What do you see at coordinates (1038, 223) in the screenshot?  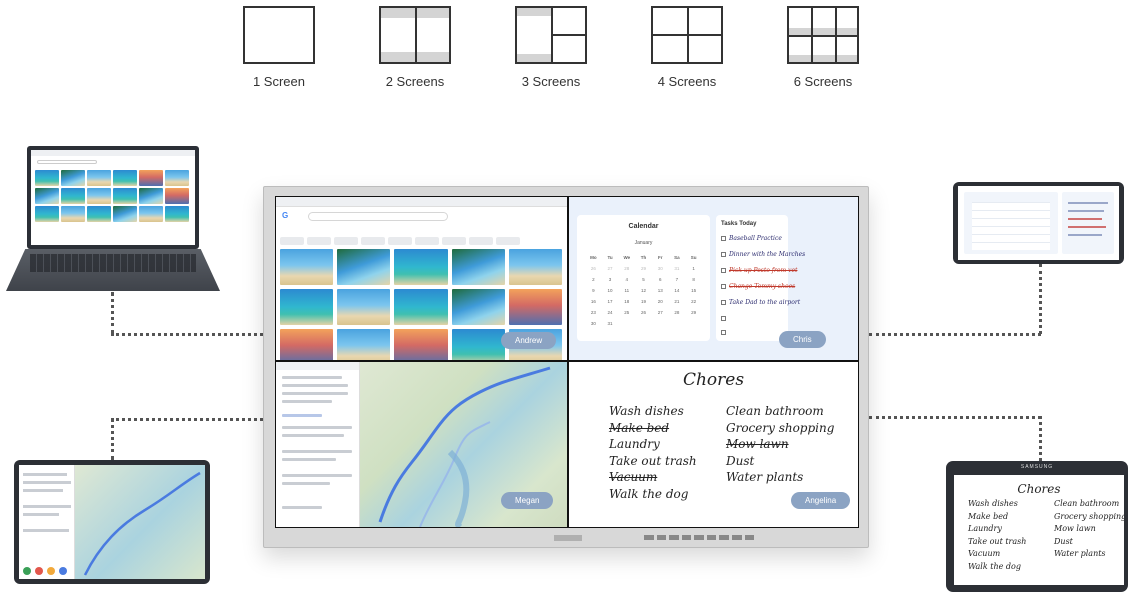 I see `smartphone` at bounding box center [1038, 223].